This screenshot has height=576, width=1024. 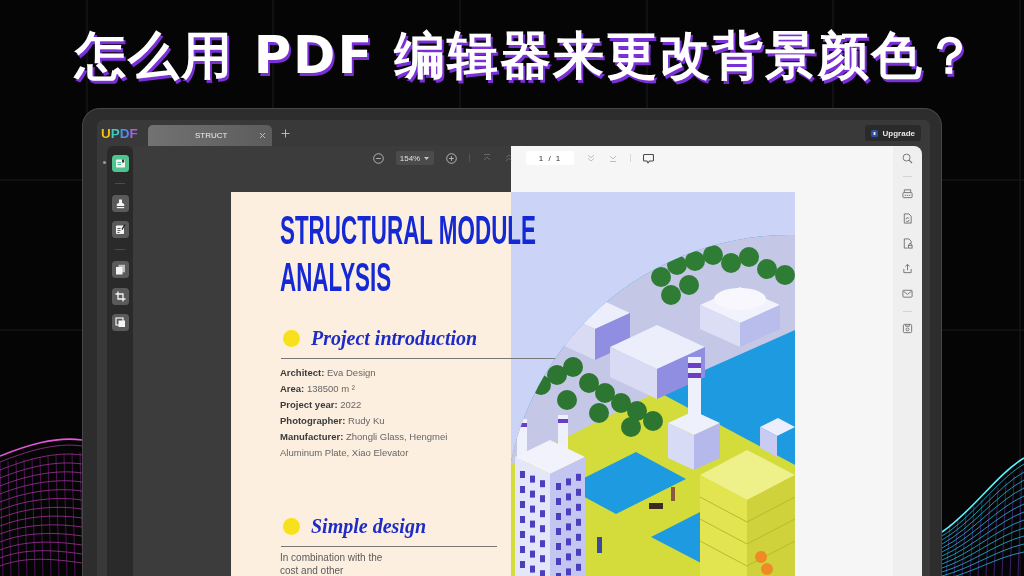 What do you see at coordinates (333, 421) in the screenshot?
I see `detail-text: Photographer: Rudy Ku` at bounding box center [333, 421].